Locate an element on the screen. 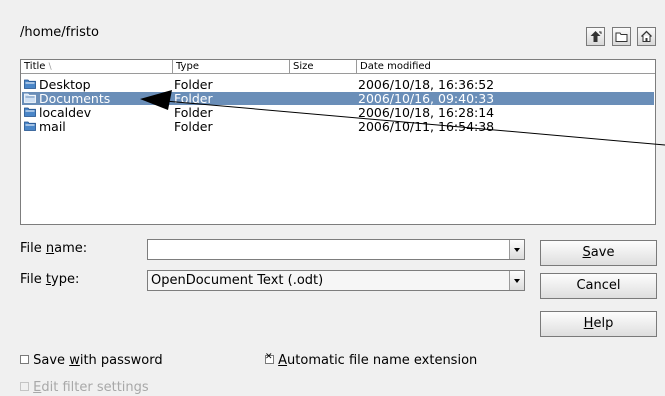 This screenshot has width=665, height=396. column-title-label: Title is located at coordinates (35, 66).